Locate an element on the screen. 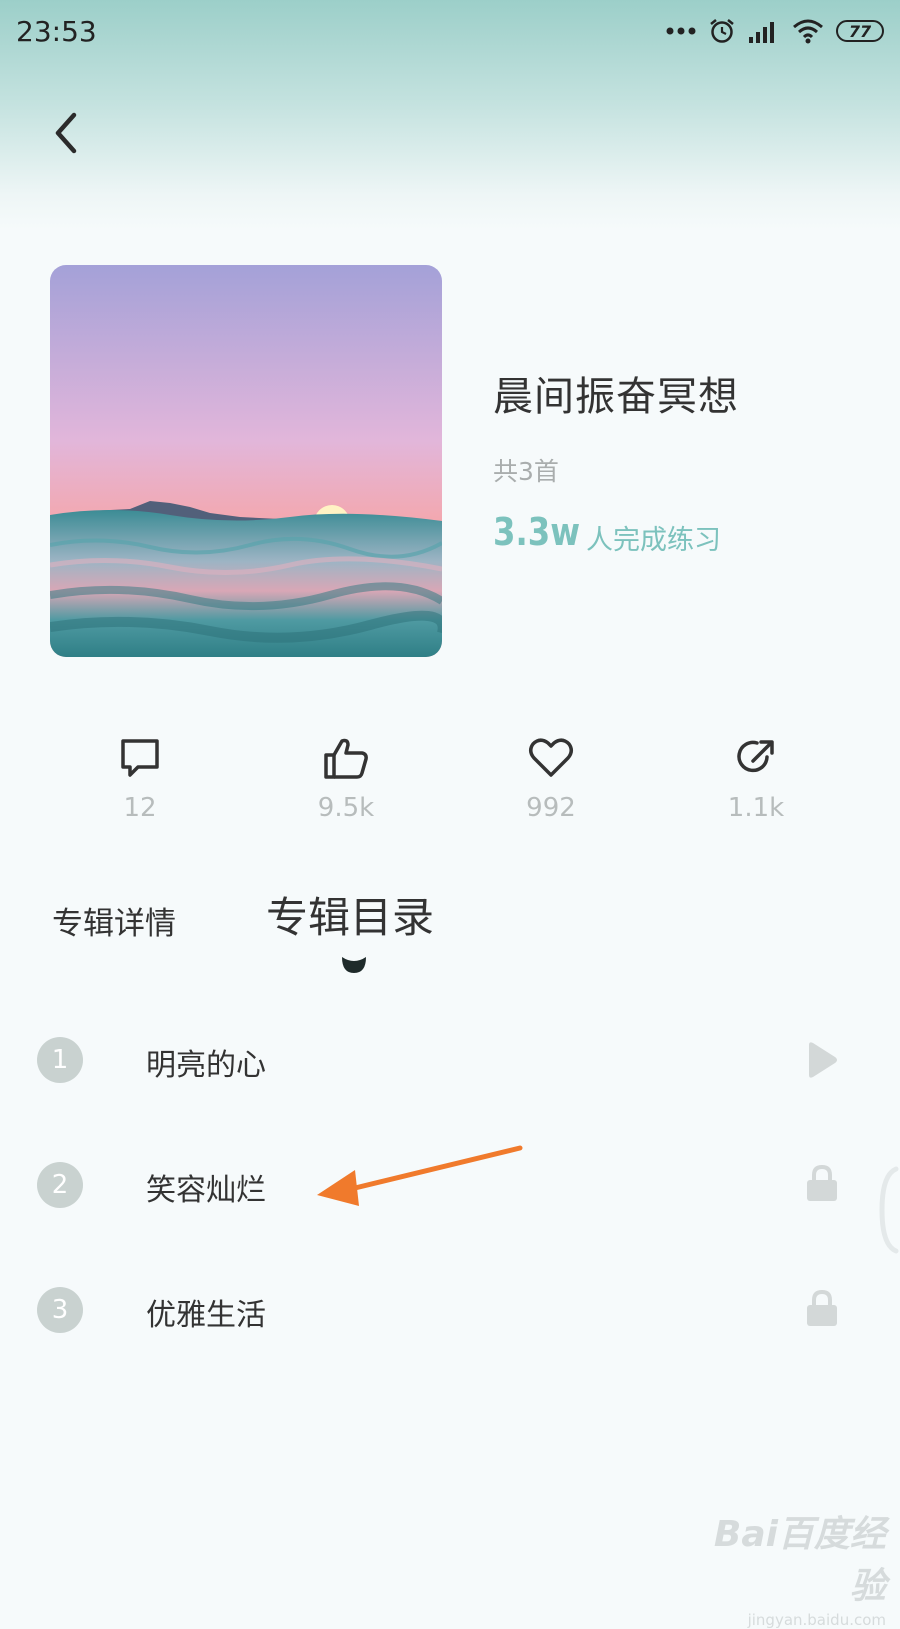  play-icon is located at coordinates (823, 1060).